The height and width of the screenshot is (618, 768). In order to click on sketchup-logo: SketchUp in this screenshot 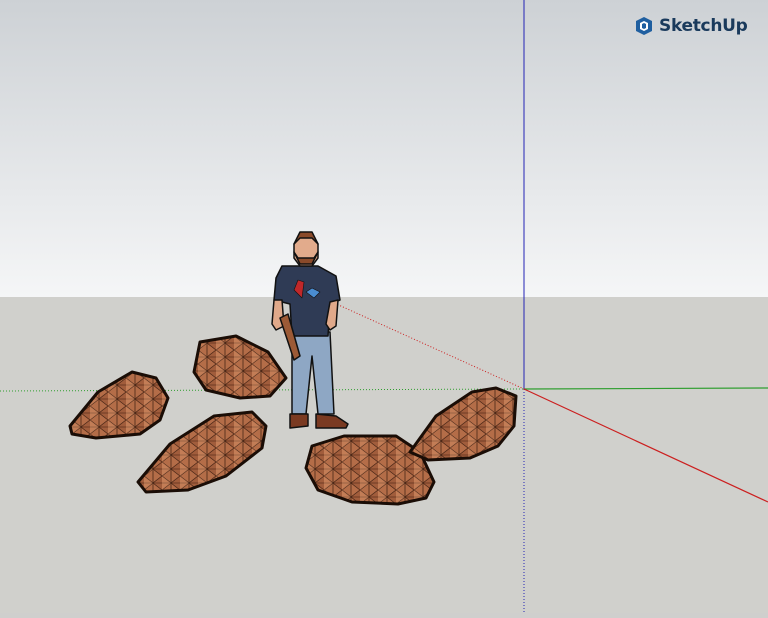, I will do `click(691, 26)`.